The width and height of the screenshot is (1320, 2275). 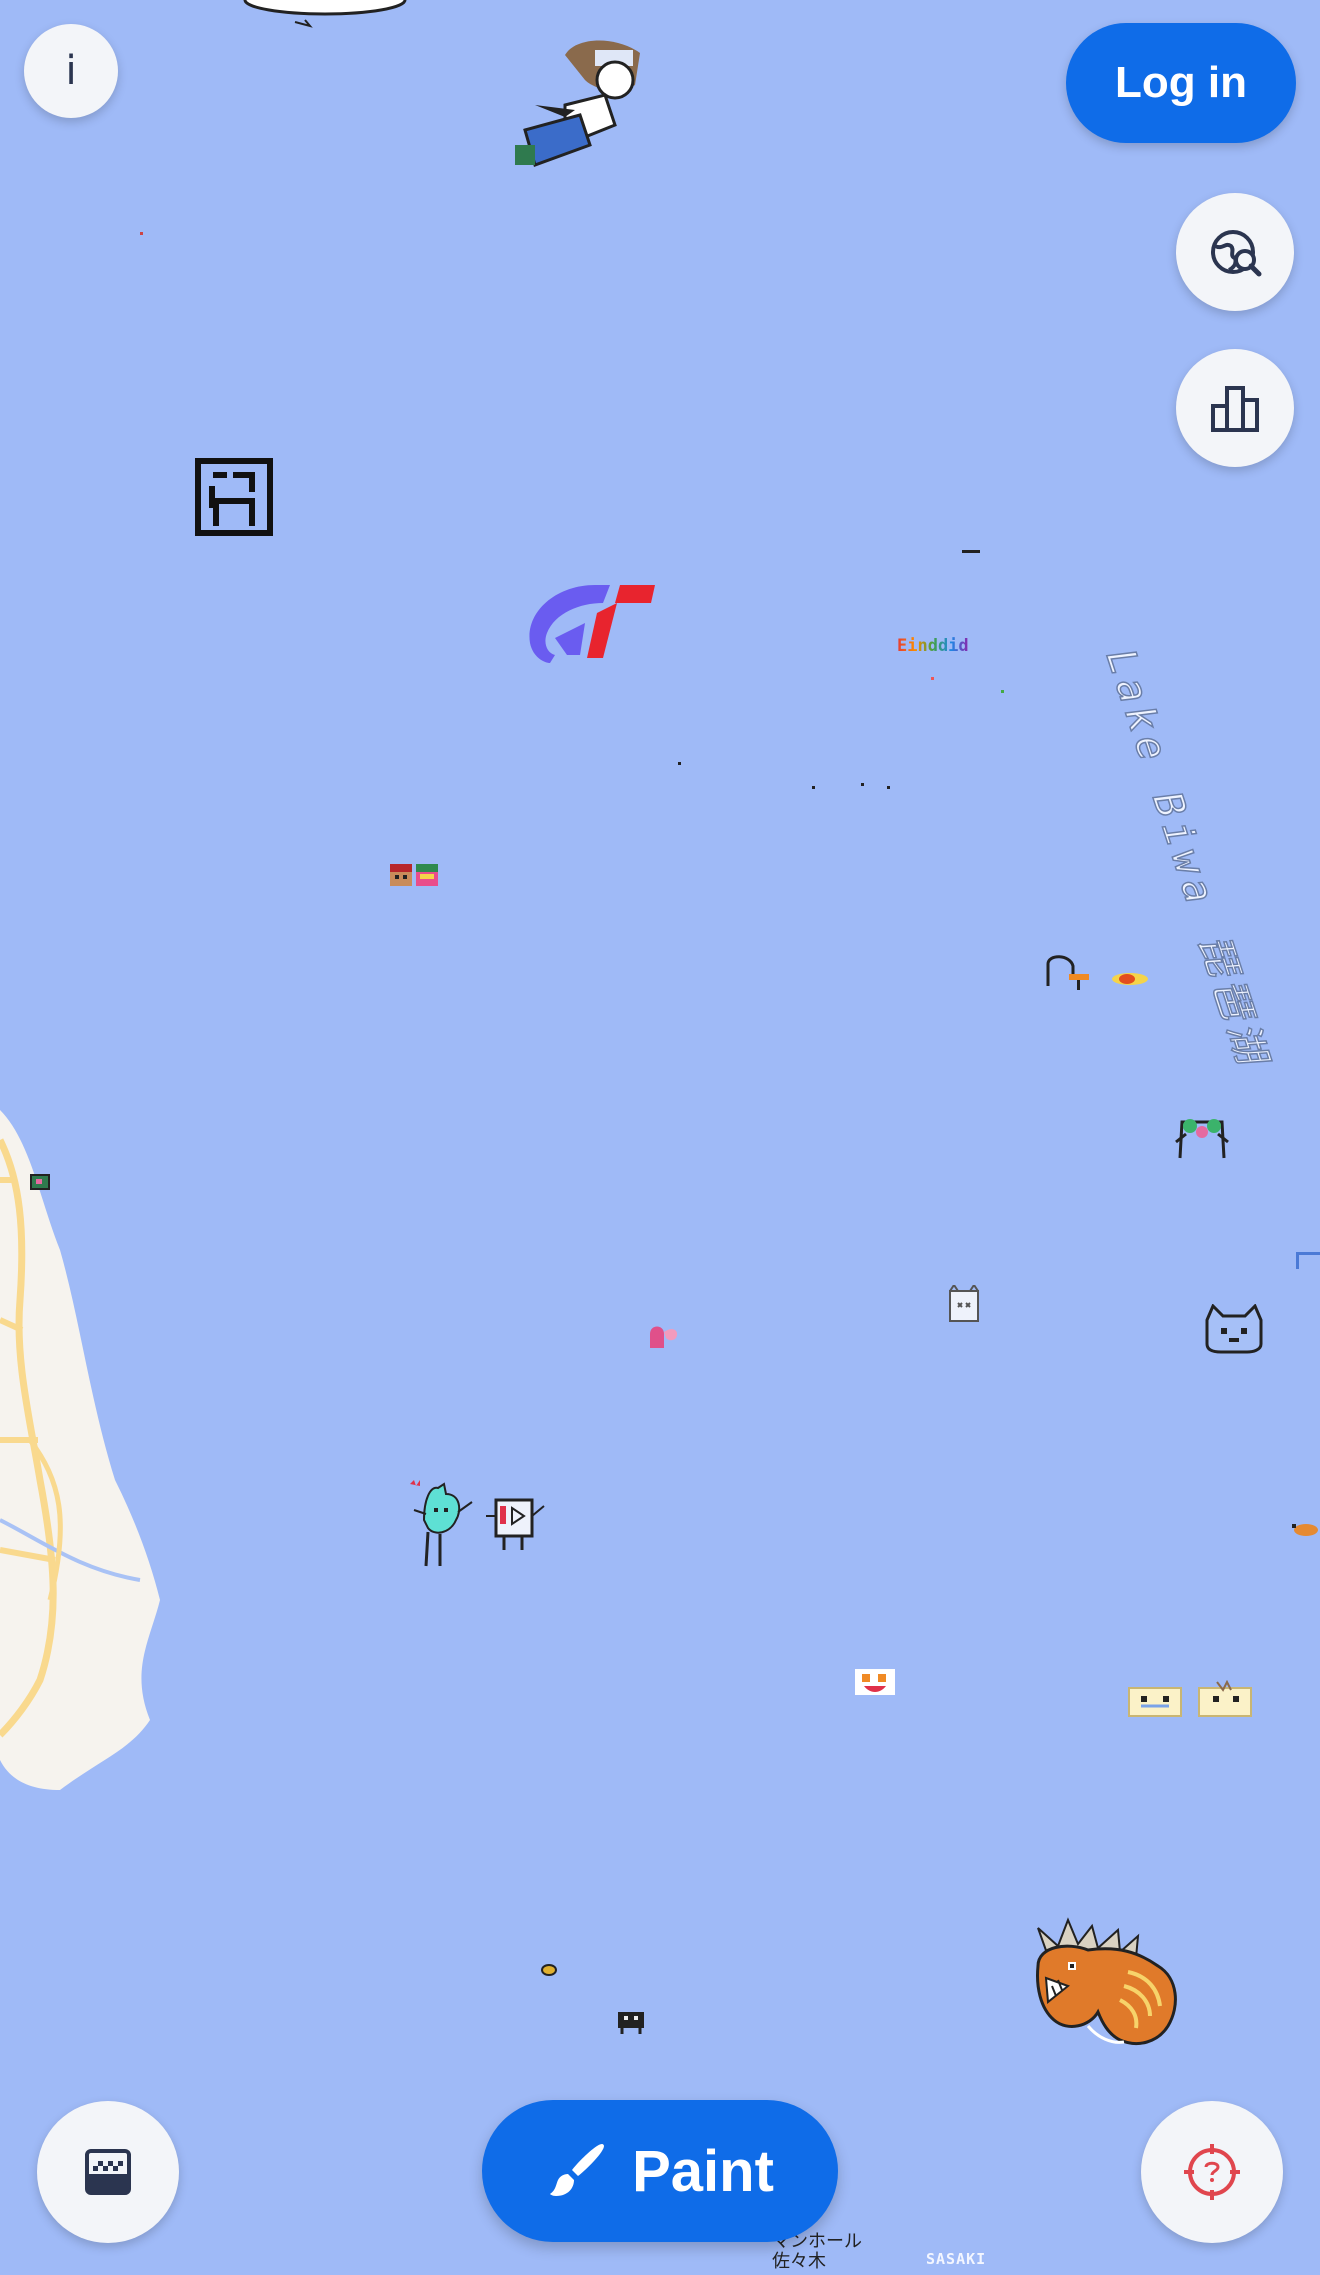 I want to click on canvas-layer-icon, so click(x=108, y=2172).